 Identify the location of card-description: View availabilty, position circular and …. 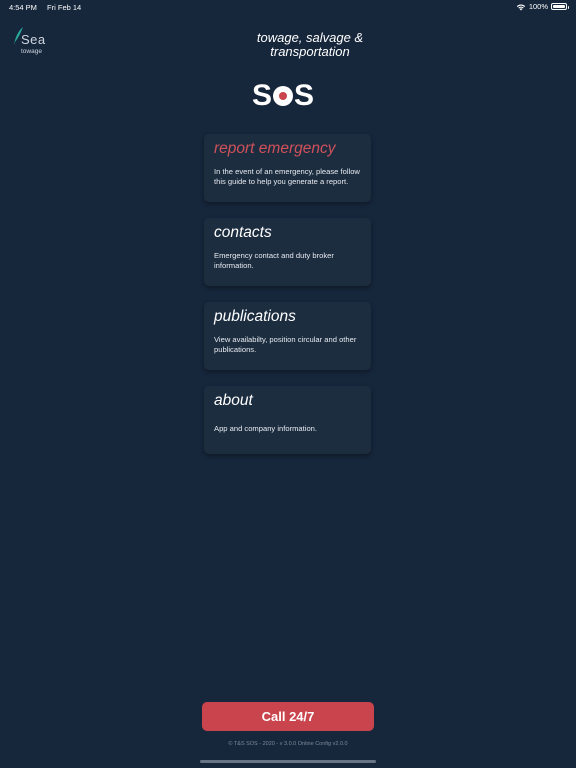
(285, 344).